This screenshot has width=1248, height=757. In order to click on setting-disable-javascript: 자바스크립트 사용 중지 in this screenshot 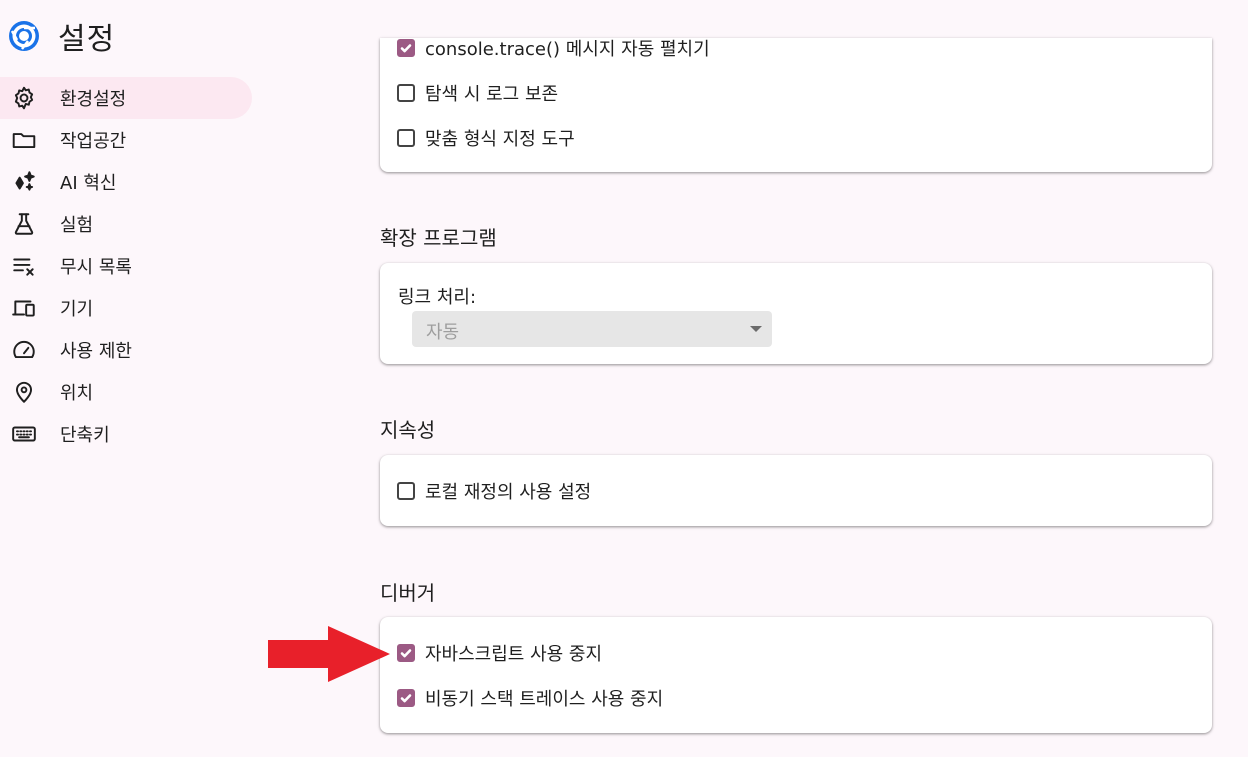, I will do `click(499, 653)`.